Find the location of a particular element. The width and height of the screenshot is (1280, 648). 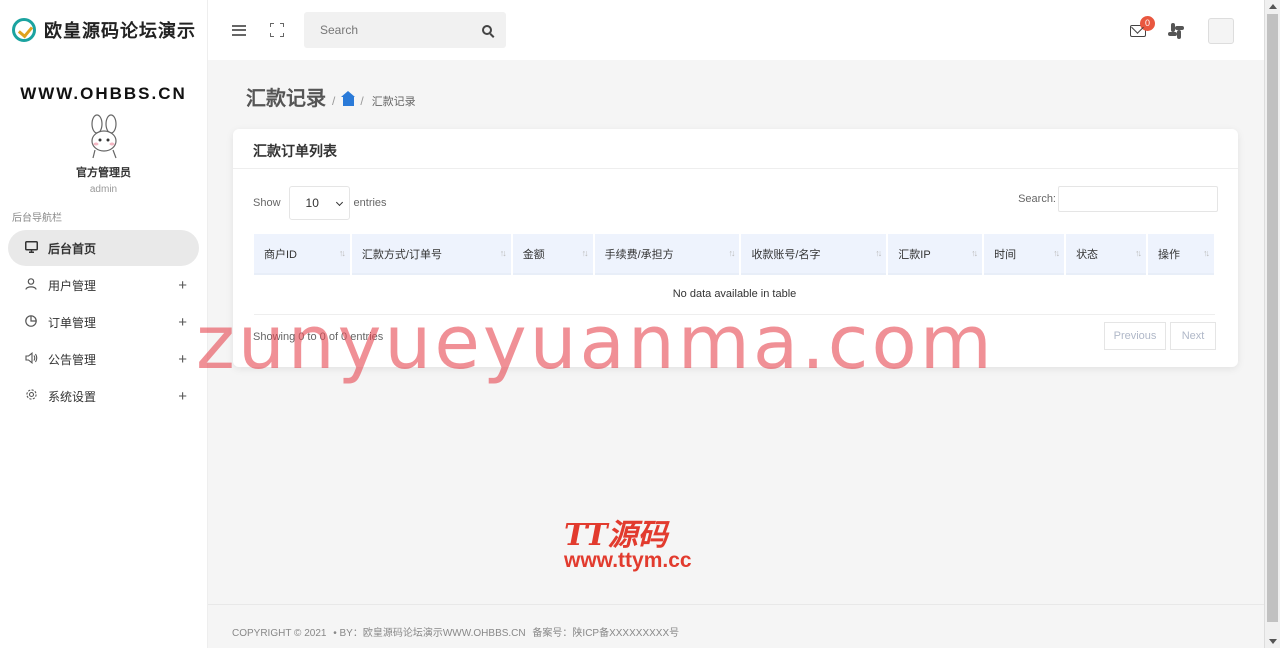

page-length-select: 10 is located at coordinates (319, 203).